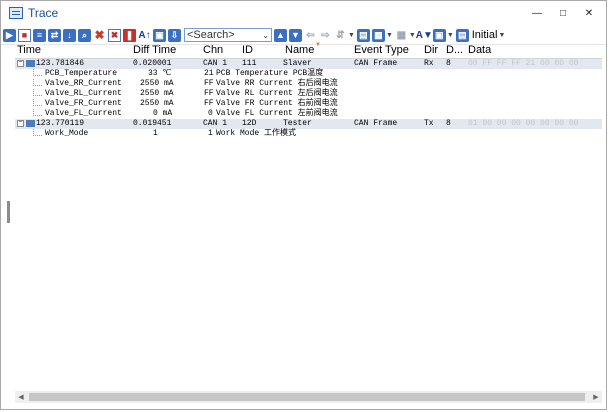  What do you see at coordinates (363, 35) in the screenshot?
I see `view-icon: ▤` at bounding box center [363, 35].